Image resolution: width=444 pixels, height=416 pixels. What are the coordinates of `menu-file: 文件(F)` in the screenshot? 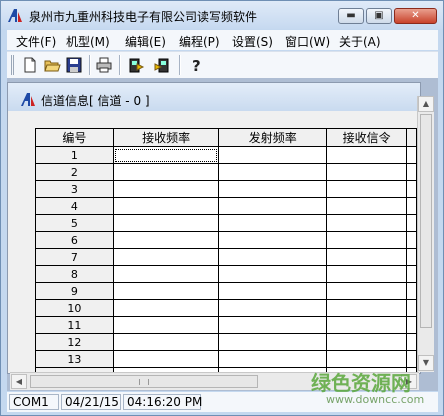 It's located at (36, 41).